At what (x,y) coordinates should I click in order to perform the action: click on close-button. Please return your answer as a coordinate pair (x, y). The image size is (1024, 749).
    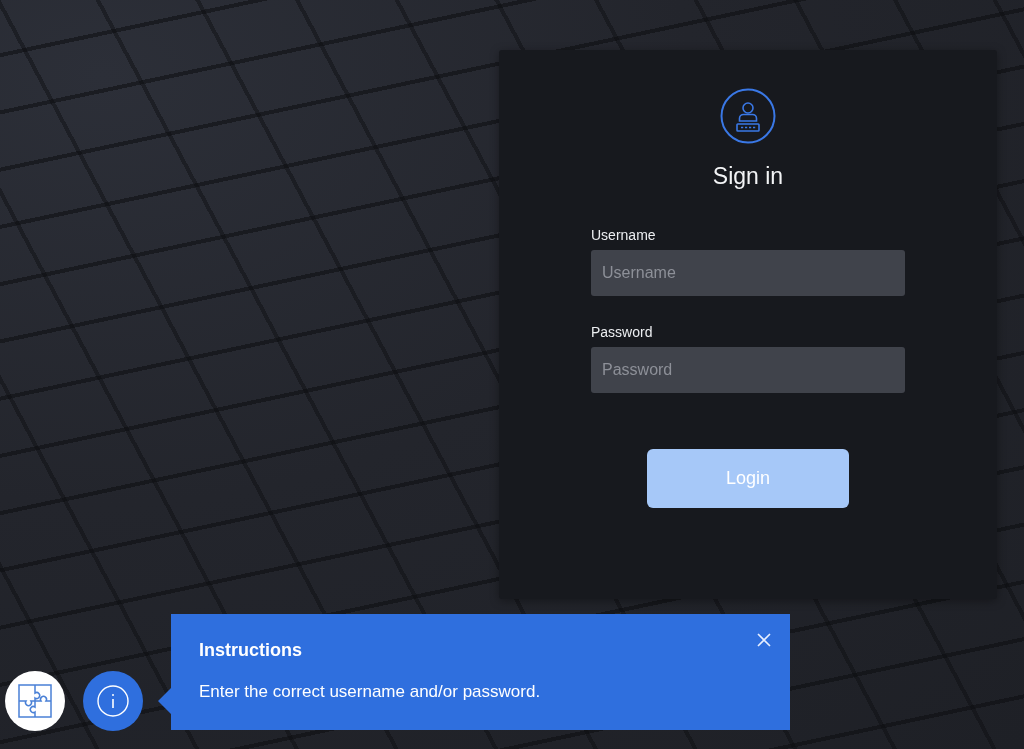
    Looking at the image, I should click on (764, 640).